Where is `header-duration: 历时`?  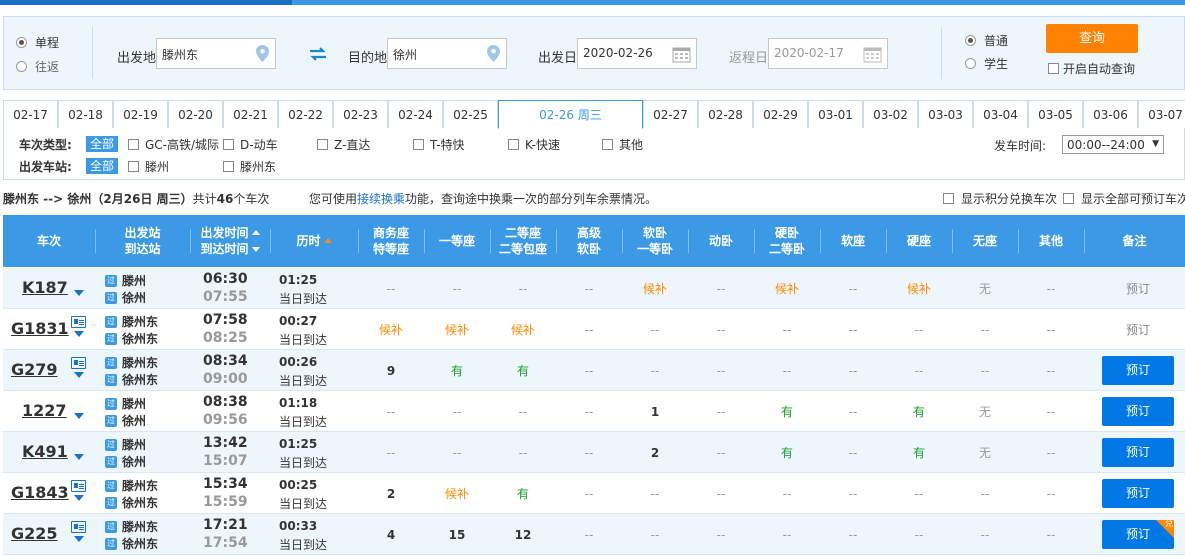 header-duration: 历时 is located at coordinates (314, 241).